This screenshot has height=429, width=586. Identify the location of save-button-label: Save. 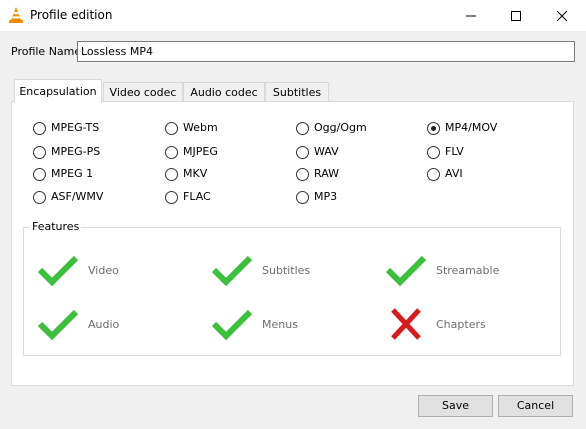
(455, 405).